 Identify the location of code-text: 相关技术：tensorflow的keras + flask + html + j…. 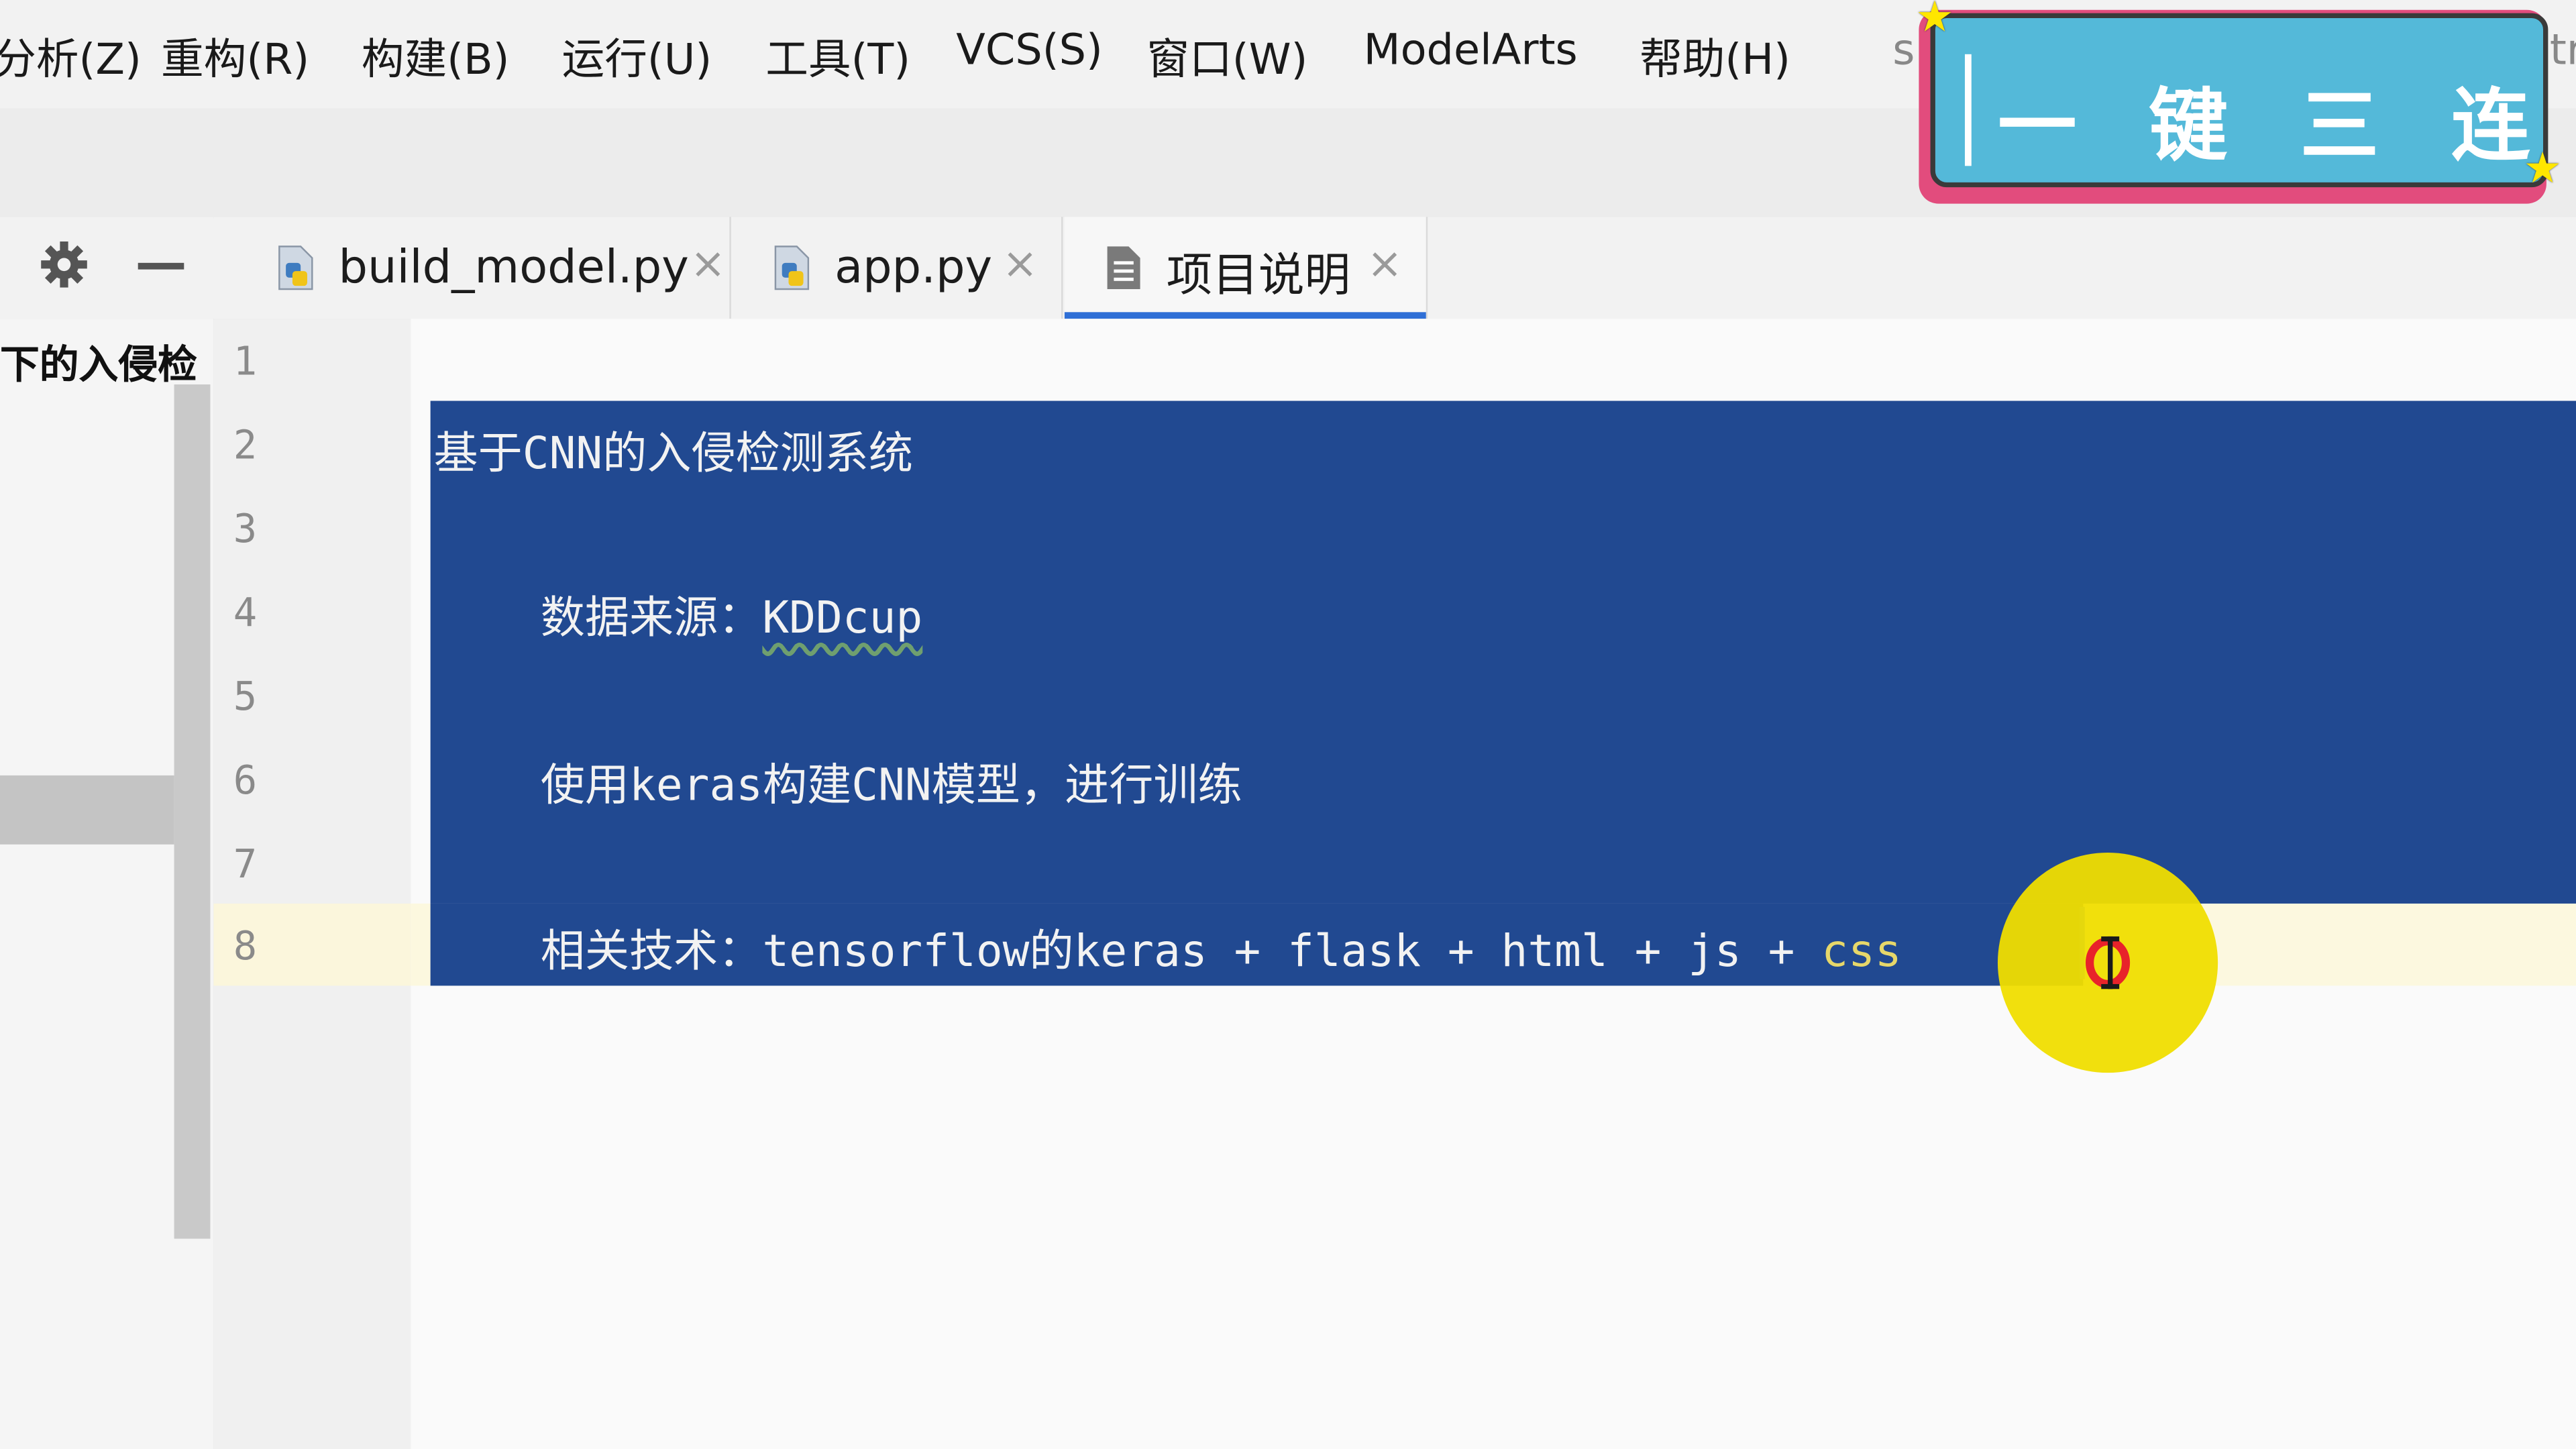
(1127, 952).